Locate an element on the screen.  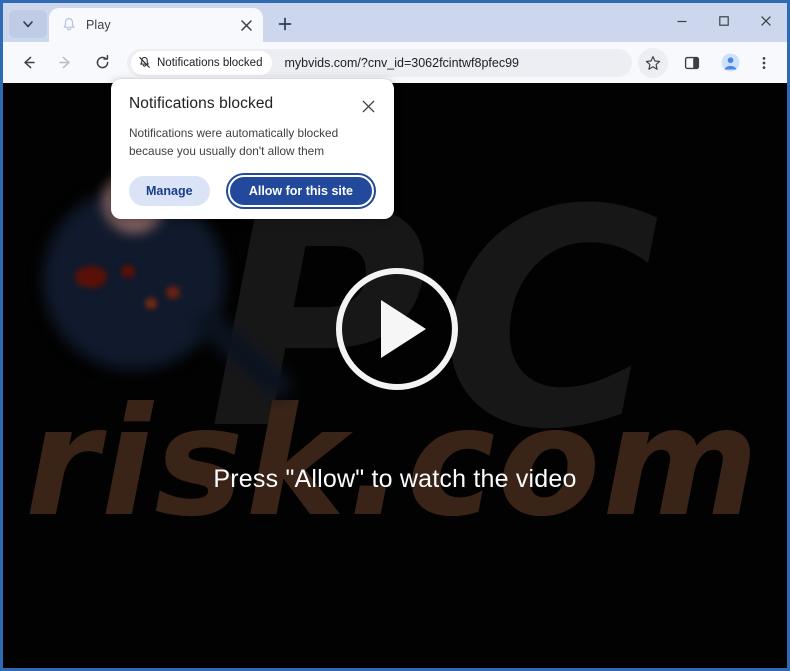
new-tab-button is located at coordinates (285, 24).